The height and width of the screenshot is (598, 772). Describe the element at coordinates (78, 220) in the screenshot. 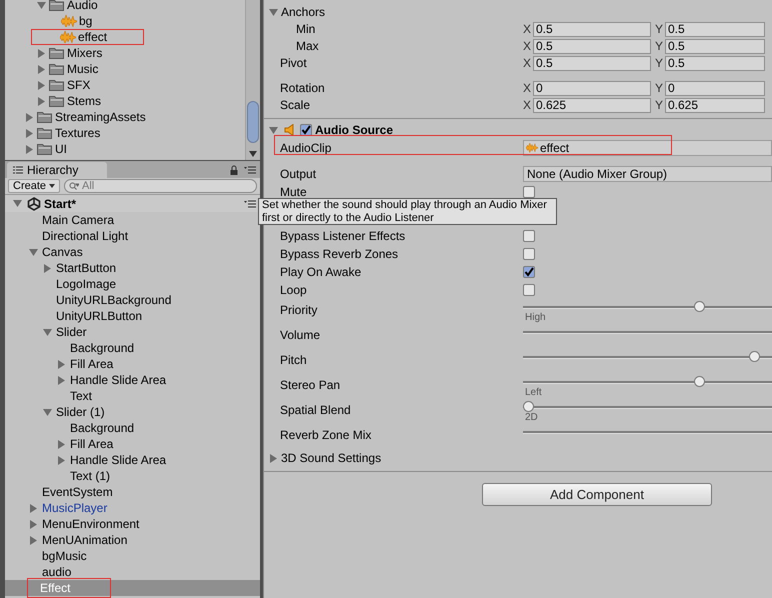

I see `hierarchy-item: Main Camera` at that location.